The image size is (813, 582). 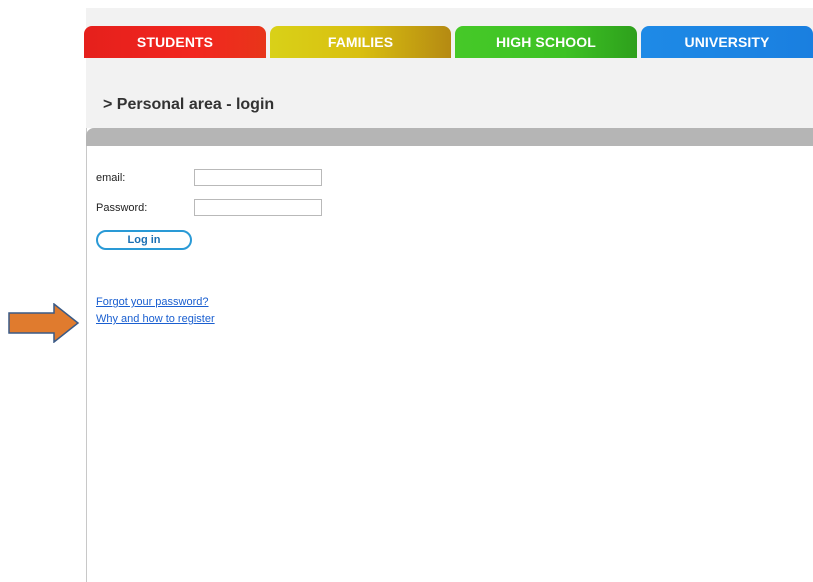 I want to click on email-field, so click(x=258, y=177).